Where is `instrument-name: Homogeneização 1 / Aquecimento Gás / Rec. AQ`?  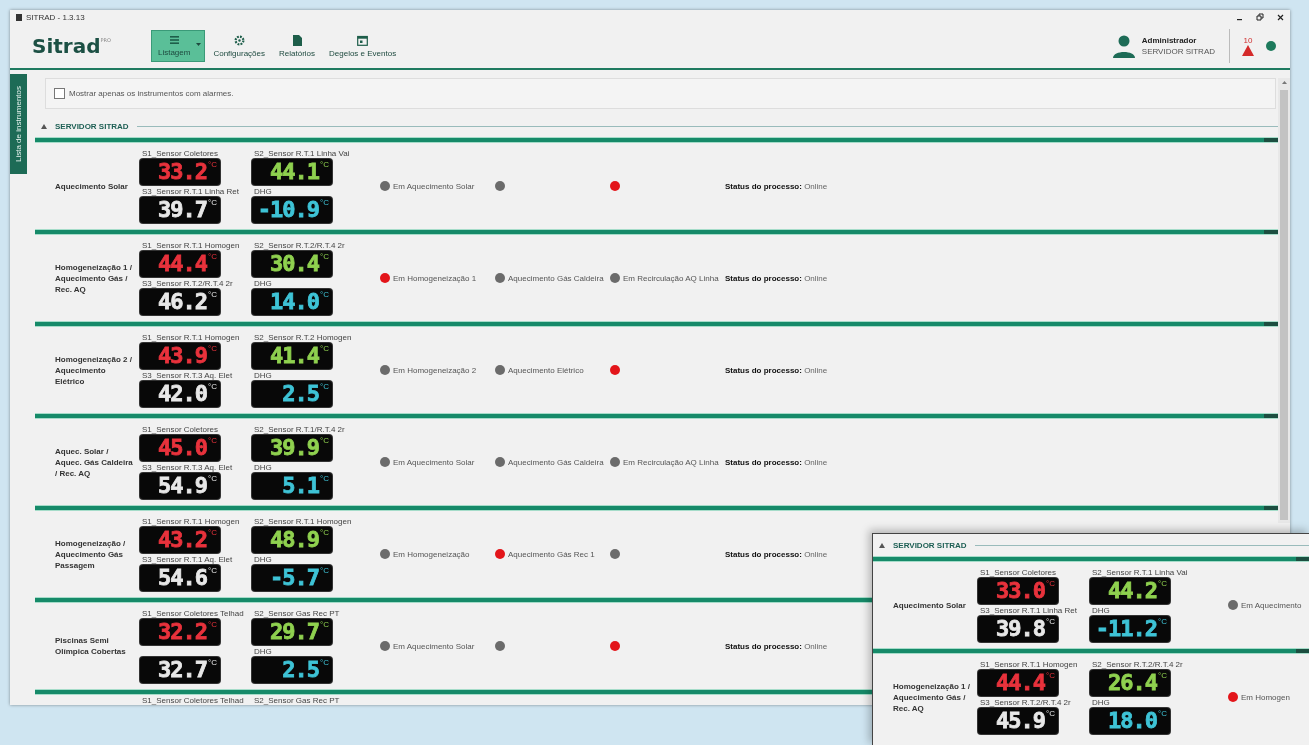
instrument-name: Homogeneização 1 / Aquecimento Gás / Rec. AQ is located at coordinates (94, 278).